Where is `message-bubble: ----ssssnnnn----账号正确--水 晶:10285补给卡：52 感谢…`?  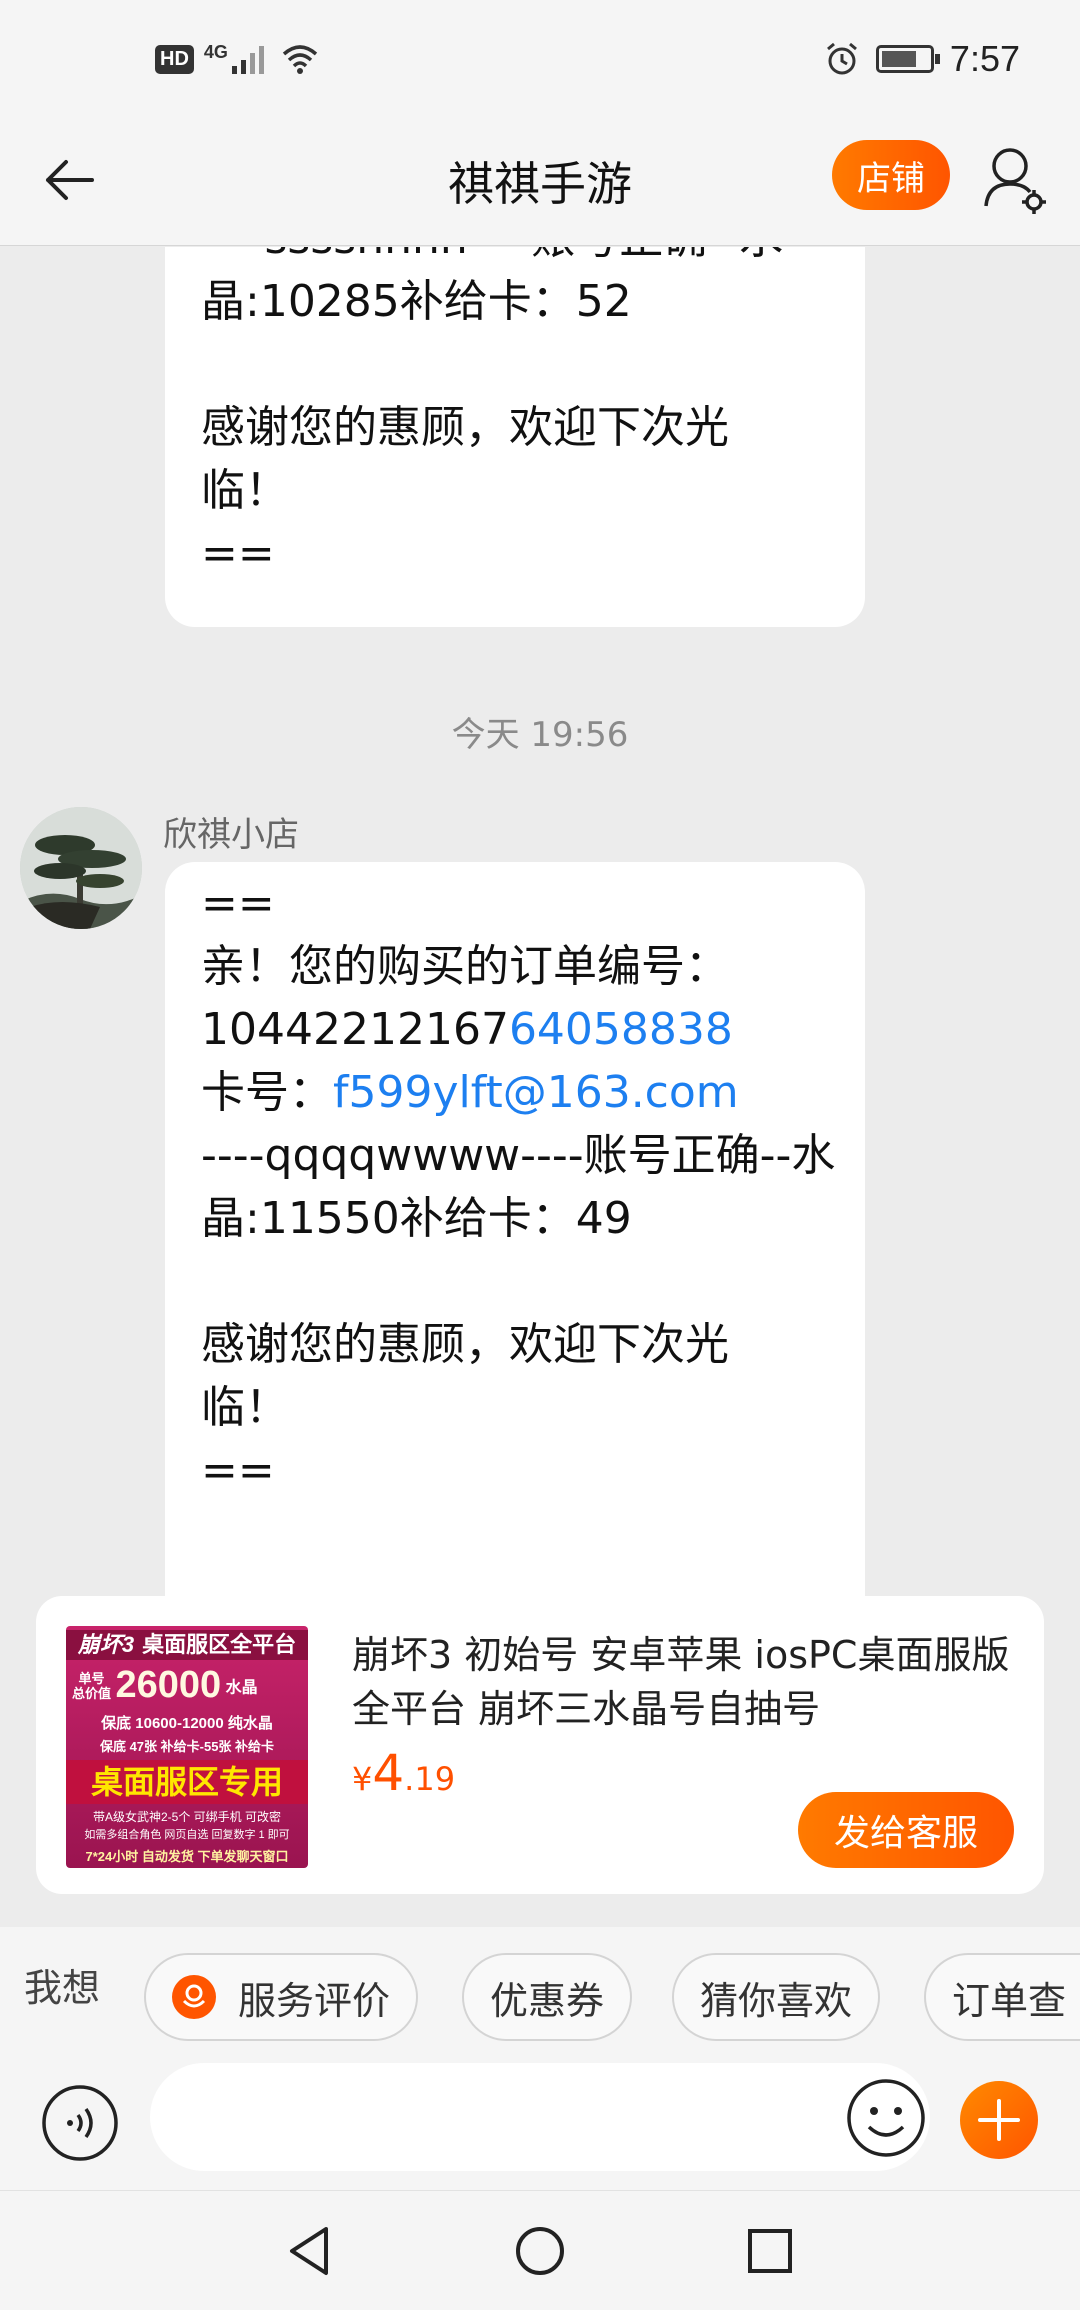
message-bubble: ----ssssnnnn----账号正确--水 晶:10285补给卡：52 感谢… is located at coordinates (515, 437).